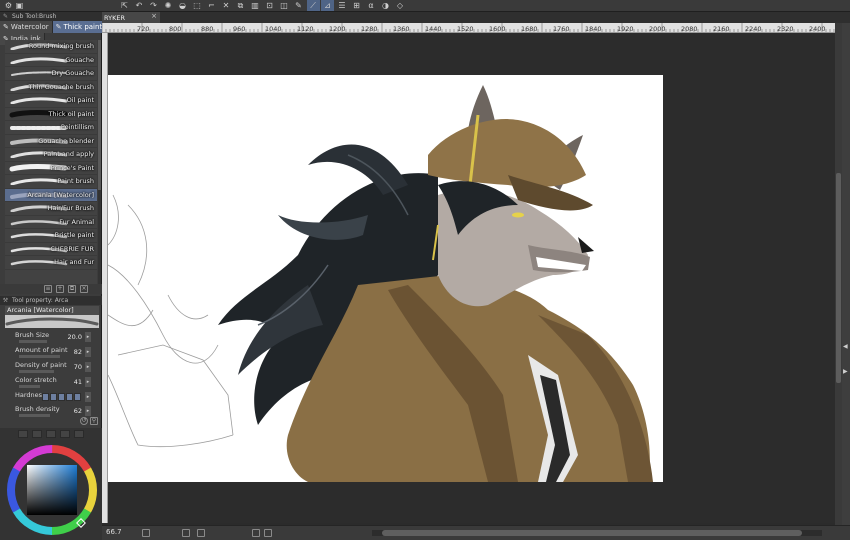 Image resolution: width=850 pixels, height=540 pixels. I want to click on brush-item: Gouache blender, so click(51, 141).